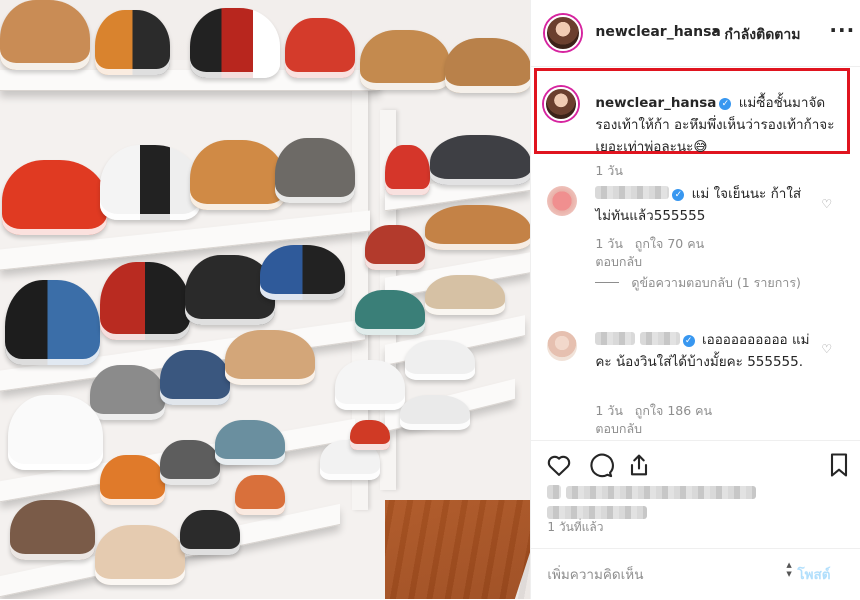  What do you see at coordinates (559, 465) in the screenshot?
I see `heart-icon` at bounding box center [559, 465].